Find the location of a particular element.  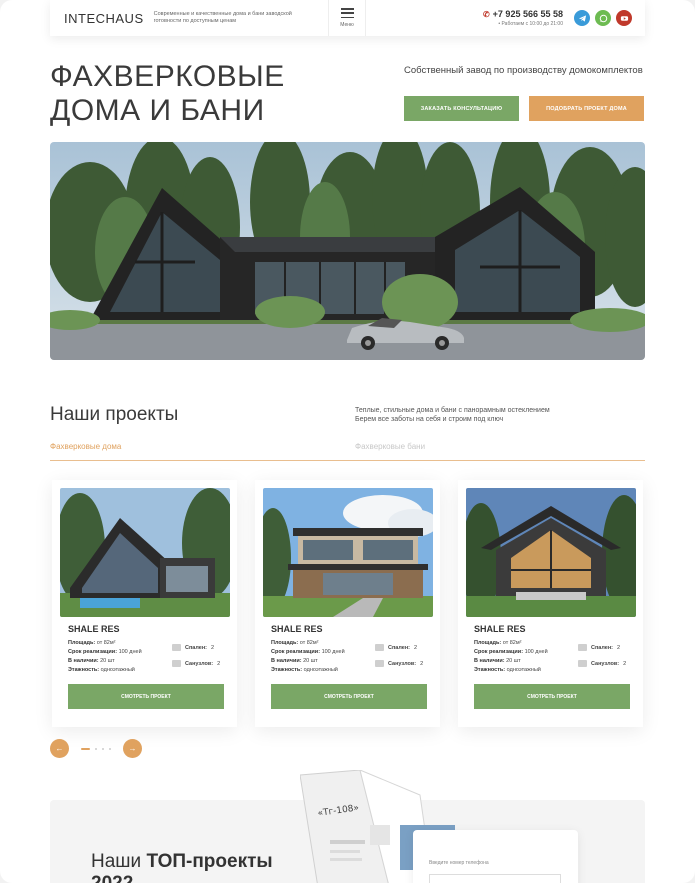

hero-title-line1: ФАХВЕРКОВЫЕ is located at coordinates (167, 76).